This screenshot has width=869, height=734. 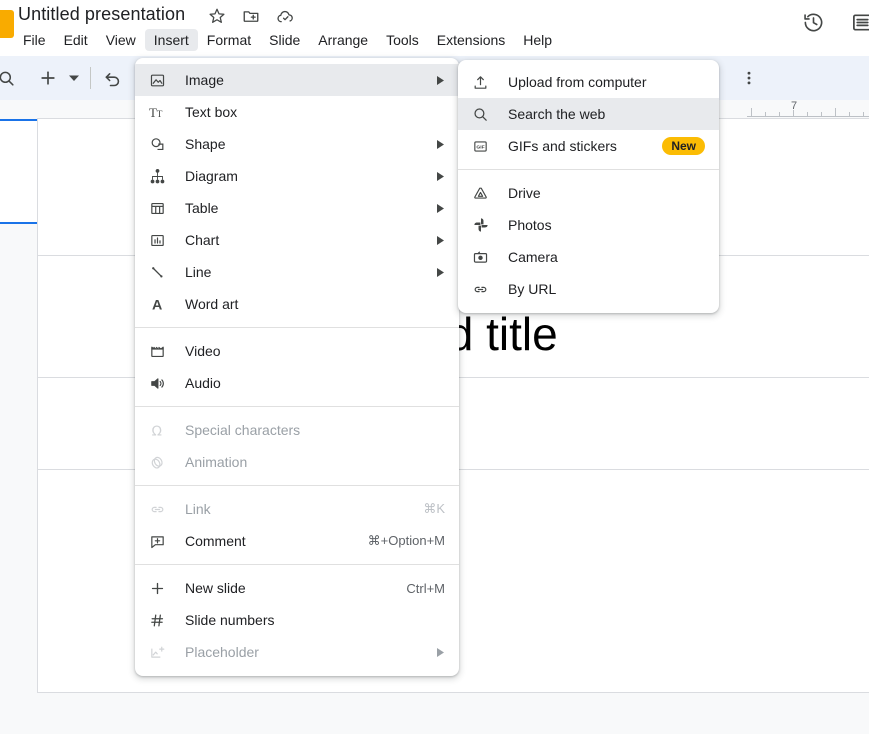 I want to click on ruler-track: 7 8, so click(x=808, y=110).